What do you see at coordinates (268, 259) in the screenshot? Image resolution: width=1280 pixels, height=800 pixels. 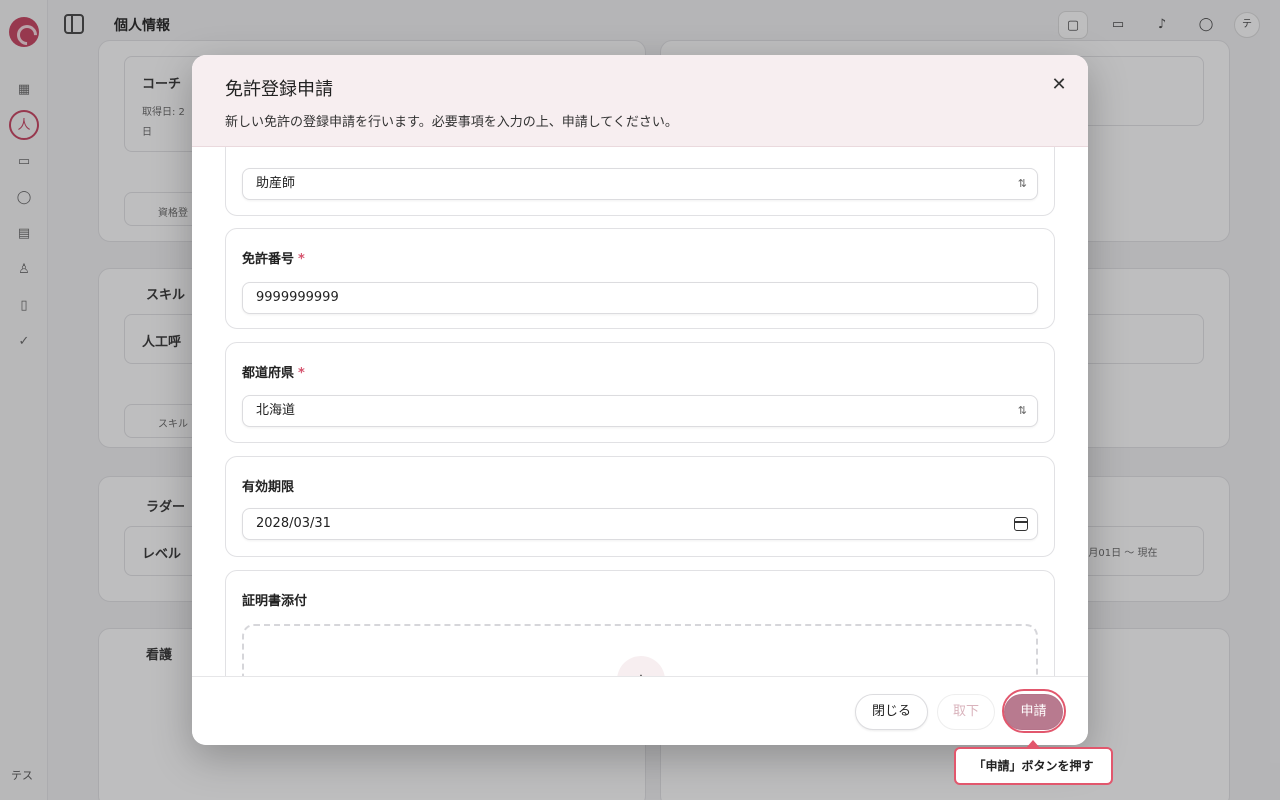 I see `license-number-label: 免許番号` at bounding box center [268, 259].